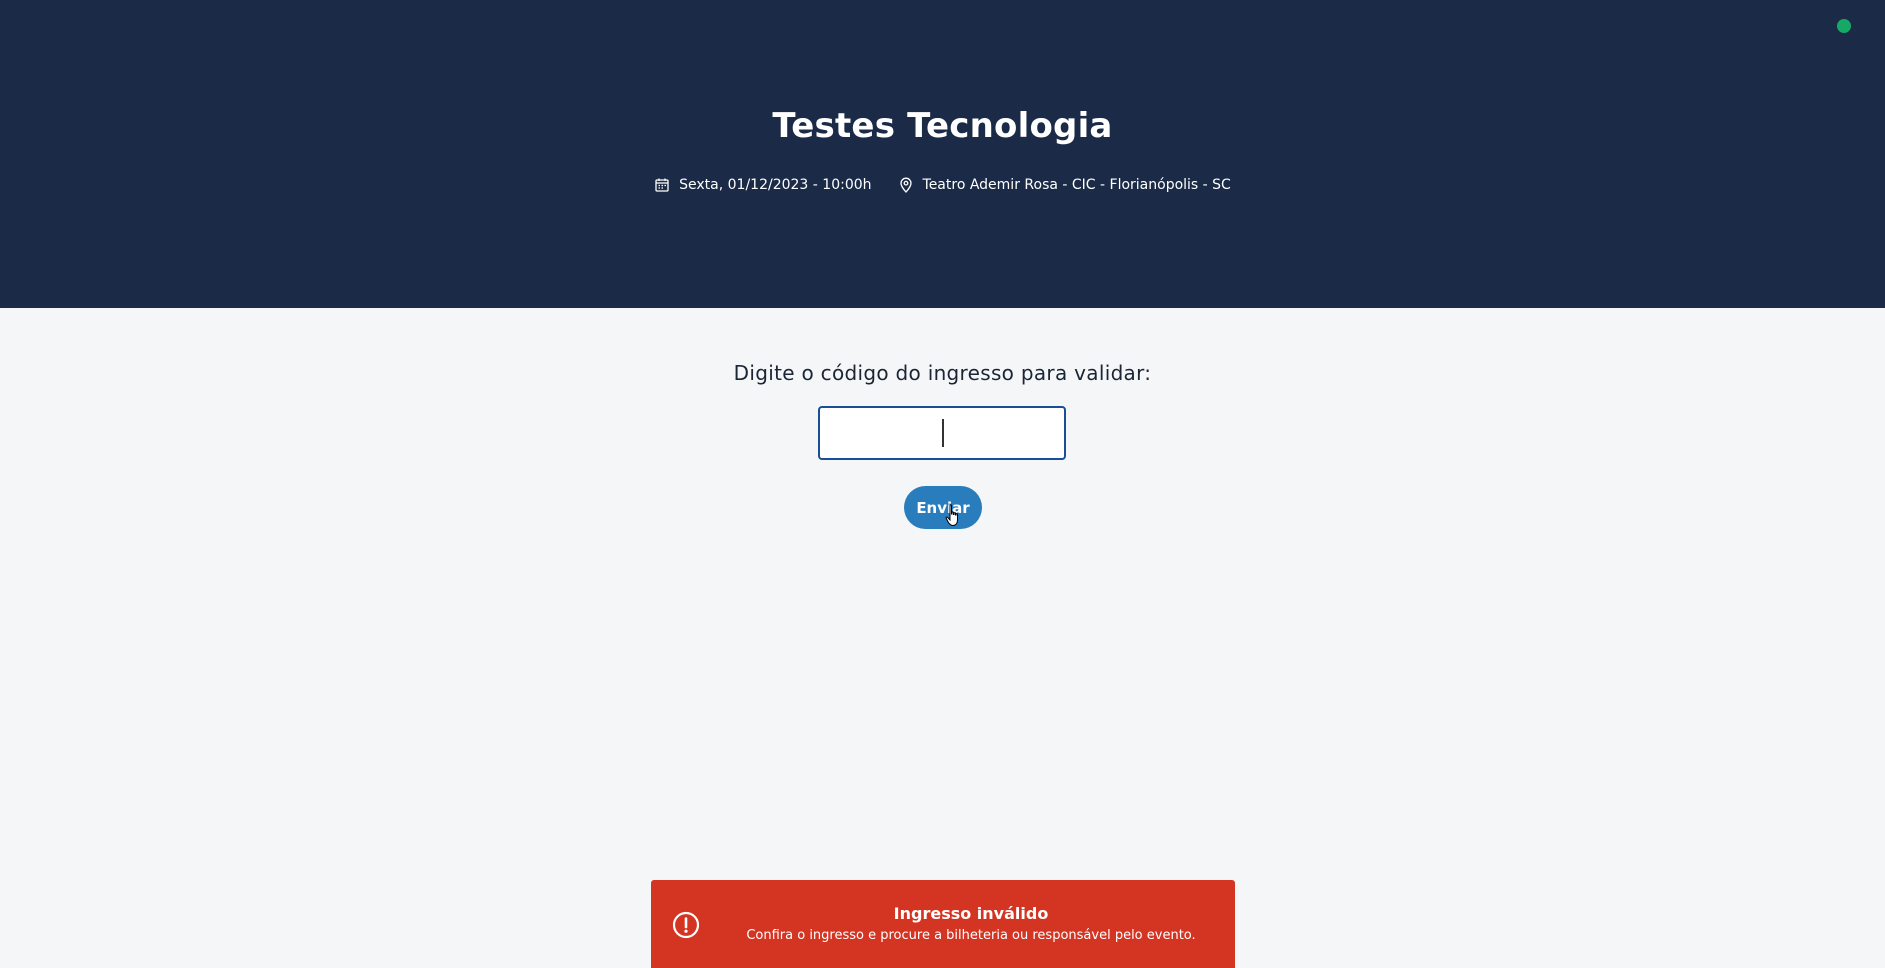  What do you see at coordinates (942, 126) in the screenshot?
I see `event-title: Testes Tecnologia` at bounding box center [942, 126].